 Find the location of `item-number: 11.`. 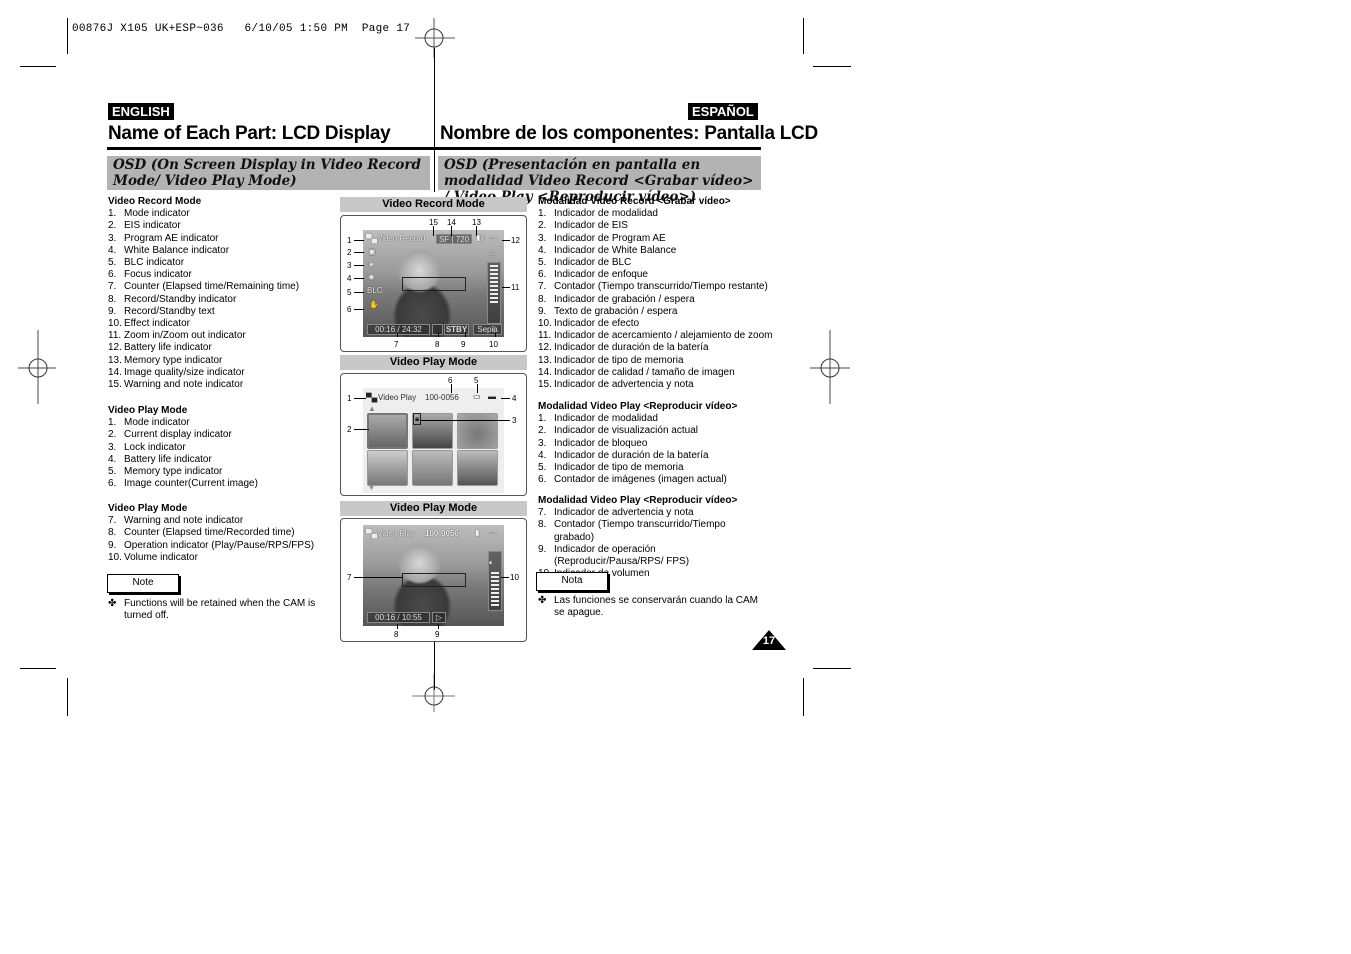

item-number: 11. is located at coordinates (545, 336).